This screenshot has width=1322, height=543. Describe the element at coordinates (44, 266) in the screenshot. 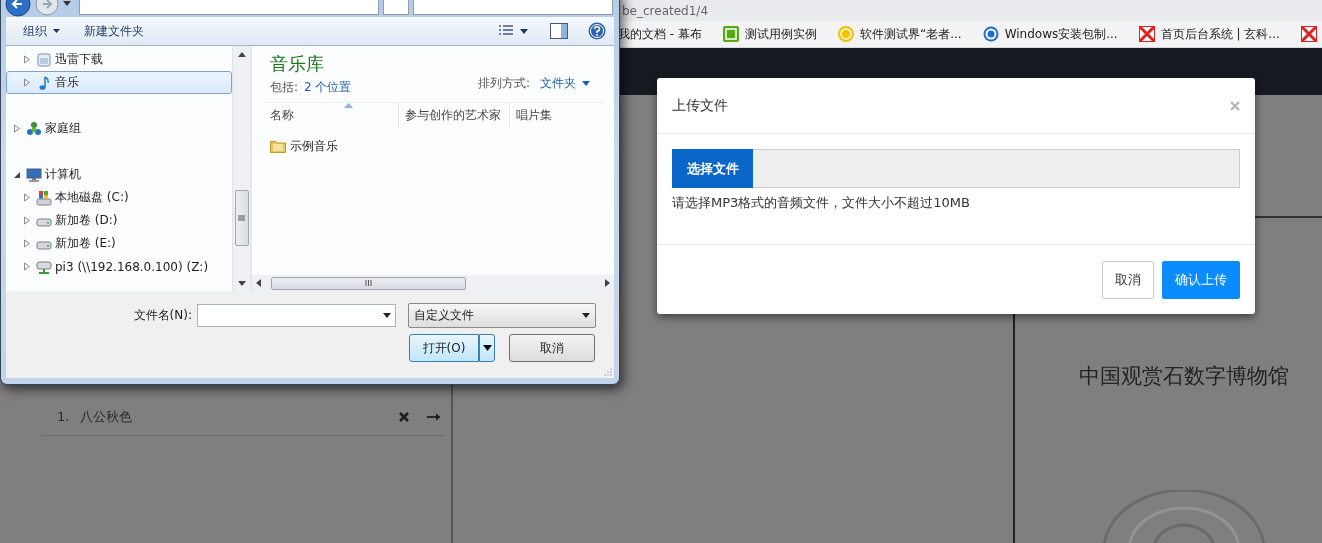

I see `network-drive-icon` at that location.